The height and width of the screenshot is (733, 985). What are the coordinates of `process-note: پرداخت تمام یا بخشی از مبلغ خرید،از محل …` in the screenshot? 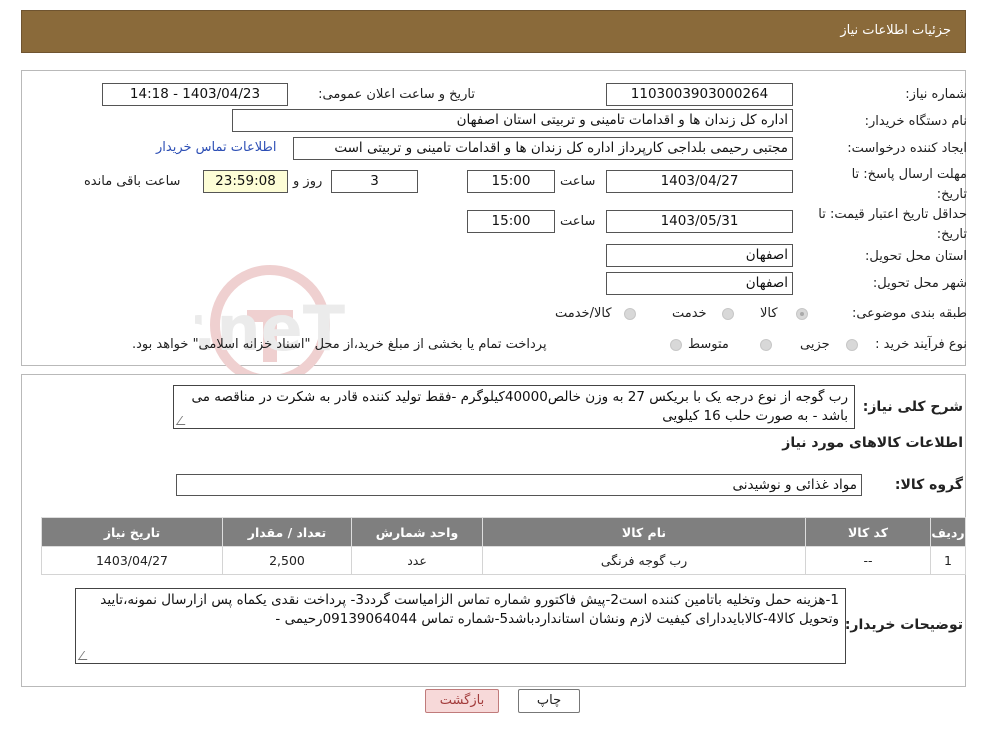 It's located at (339, 344).